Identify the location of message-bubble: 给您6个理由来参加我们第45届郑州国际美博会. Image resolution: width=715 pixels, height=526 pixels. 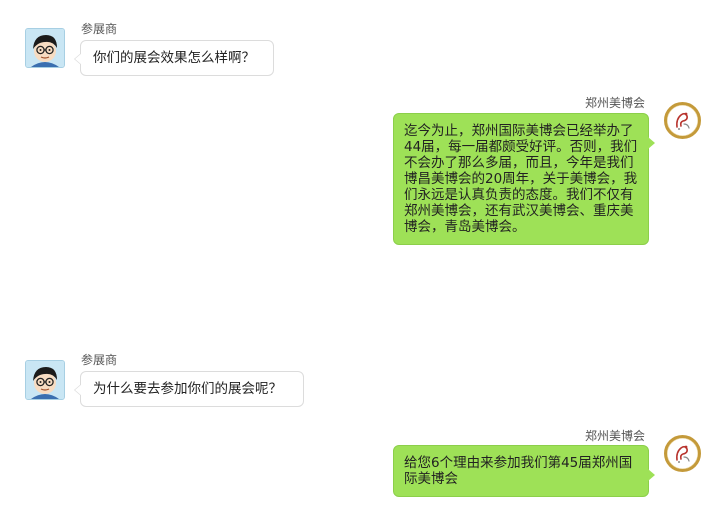
(524, 471).